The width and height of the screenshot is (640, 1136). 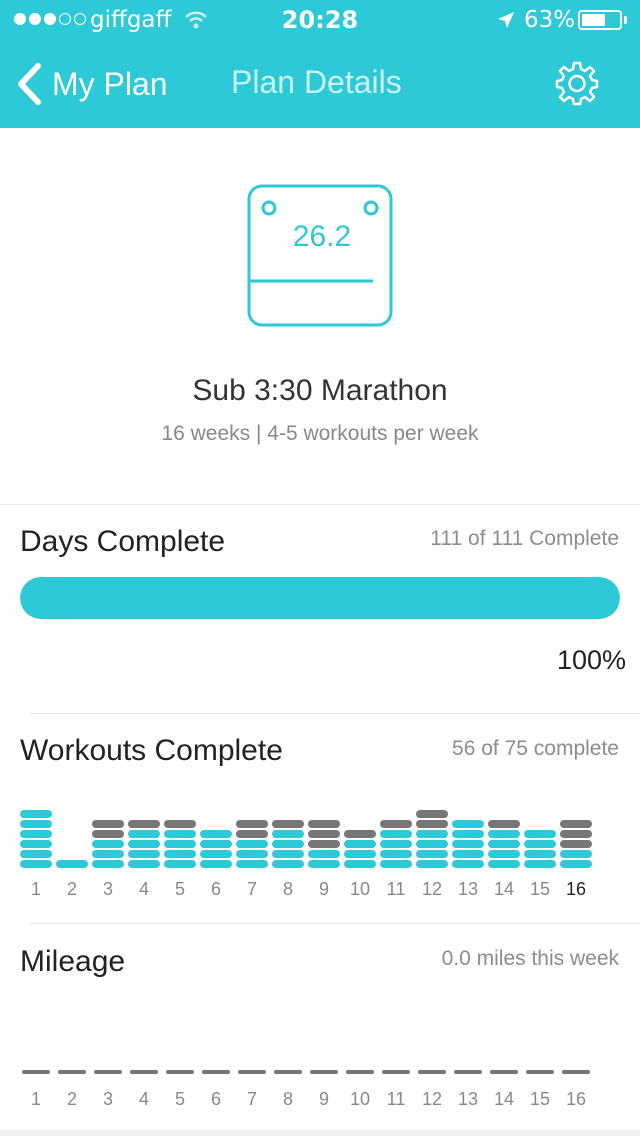 I want to click on workout-week-label: 16, so click(x=576, y=889).